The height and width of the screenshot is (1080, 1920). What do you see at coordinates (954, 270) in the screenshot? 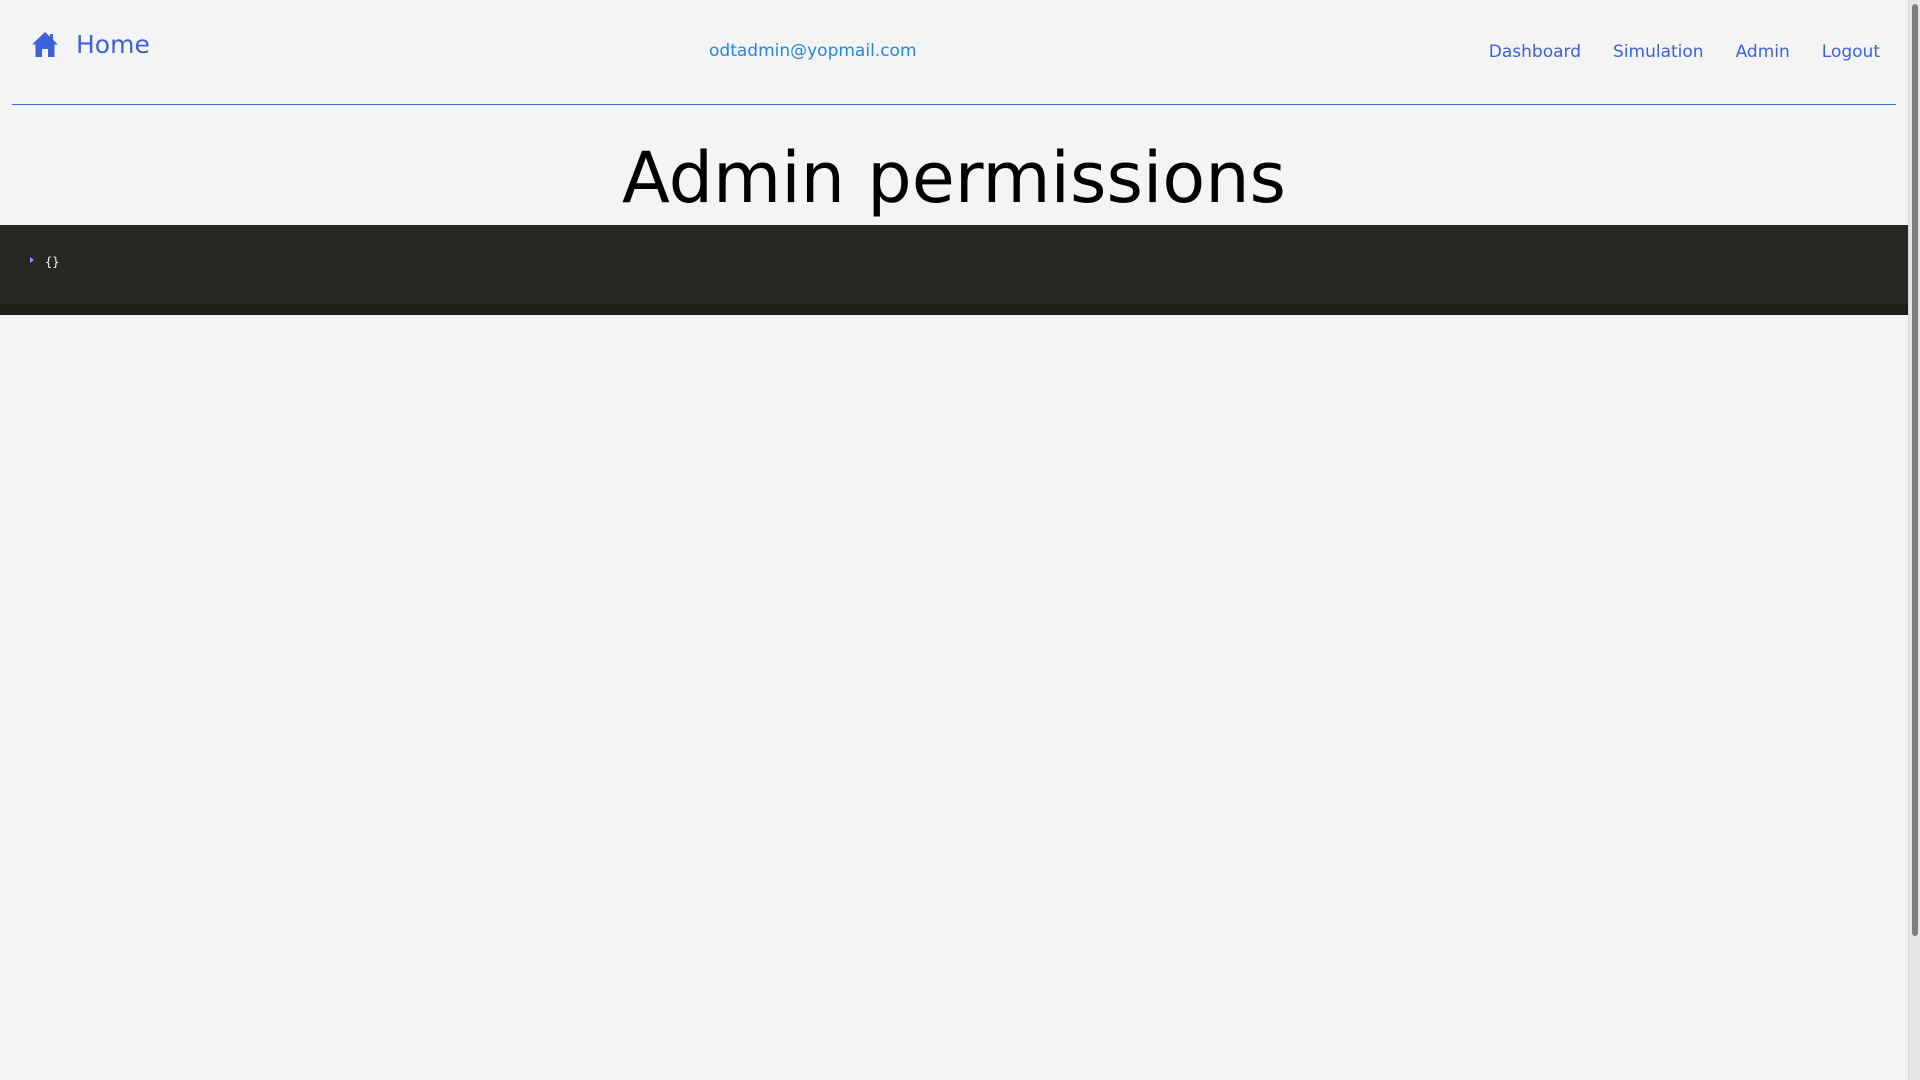
I see `json-viewer: {}` at bounding box center [954, 270].